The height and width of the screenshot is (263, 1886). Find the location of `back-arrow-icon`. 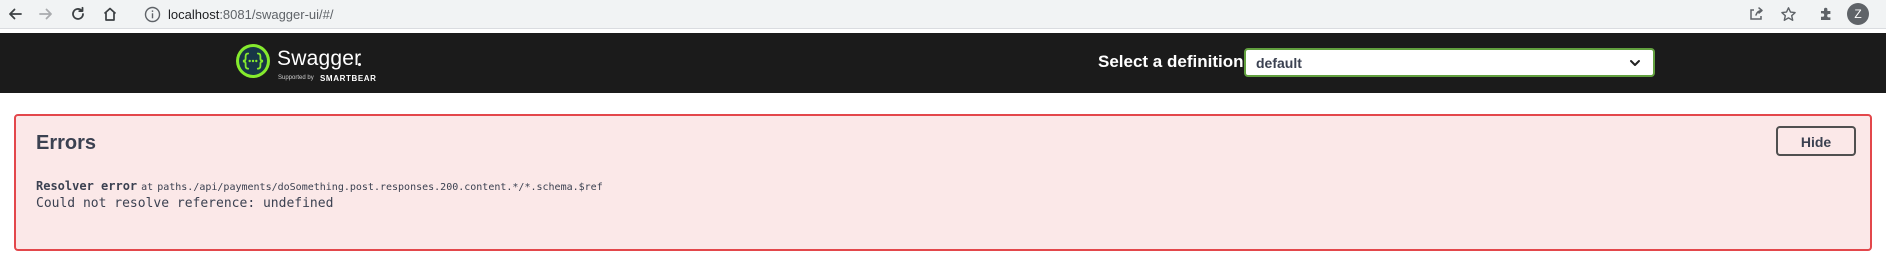

back-arrow-icon is located at coordinates (15, 14).